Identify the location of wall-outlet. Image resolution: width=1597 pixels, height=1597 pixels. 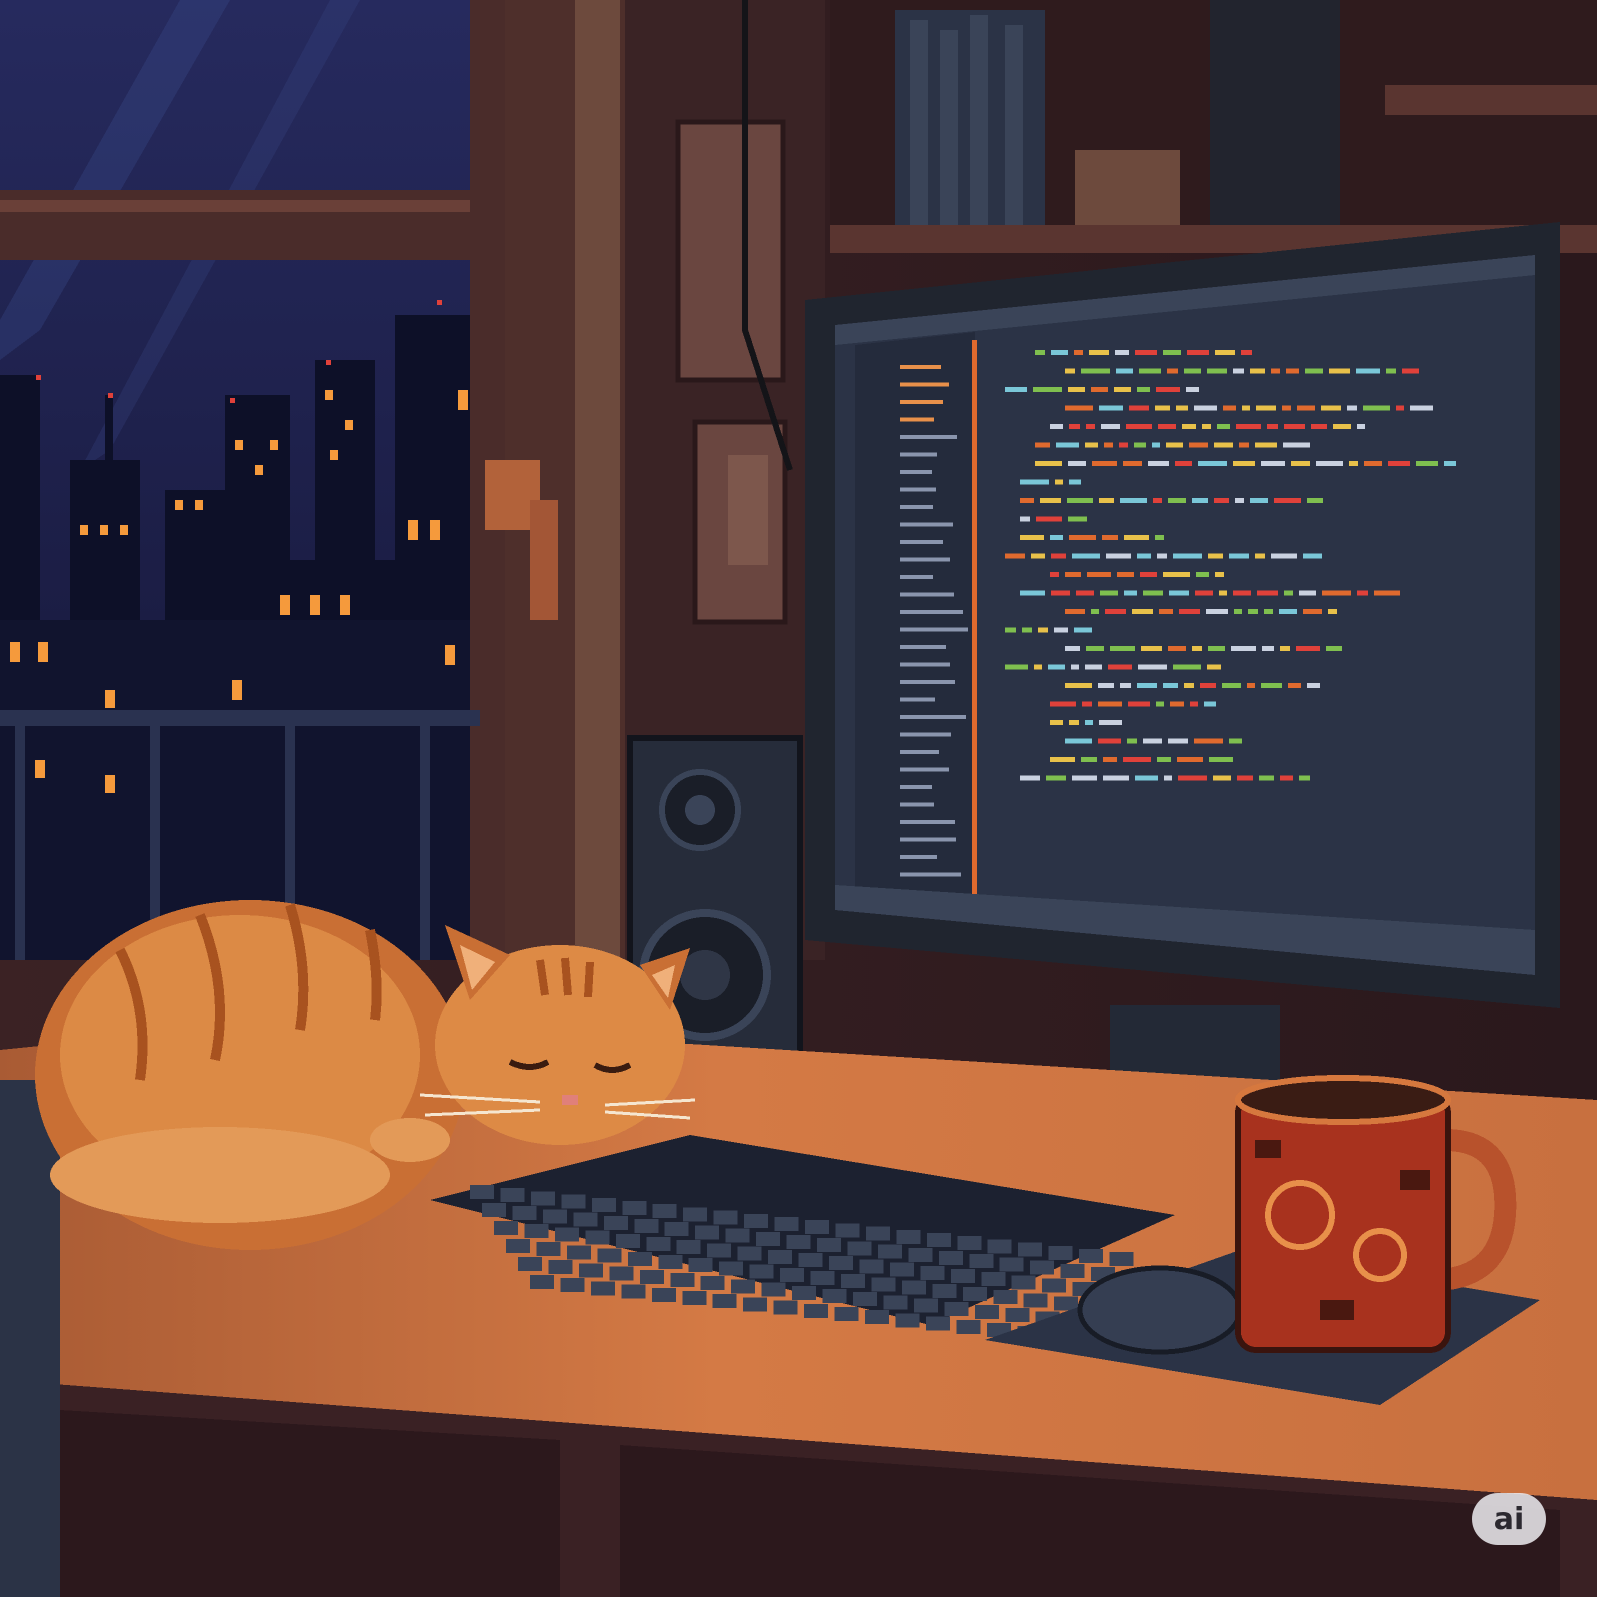
(730, 251).